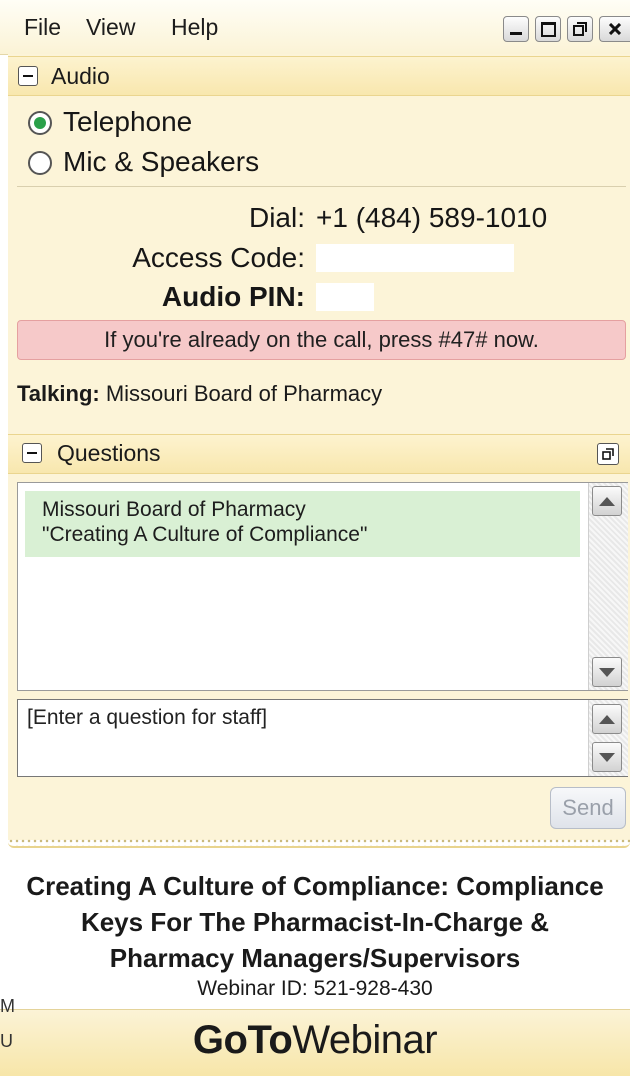 The image size is (630, 1076). I want to click on maximize-button, so click(548, 29).